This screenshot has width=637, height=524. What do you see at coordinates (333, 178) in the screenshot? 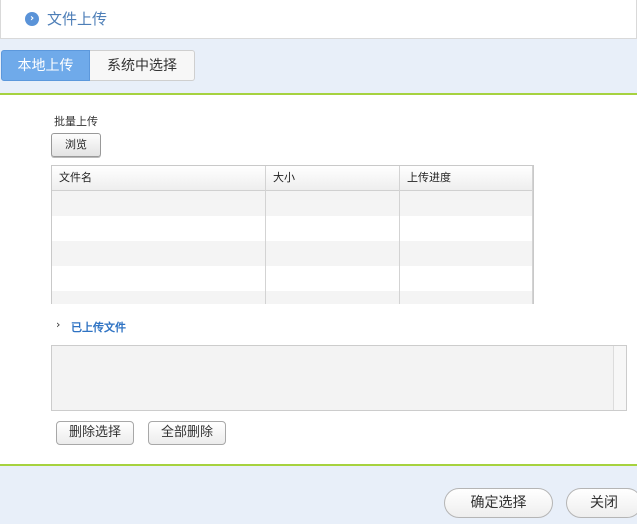
I see `column-header-size: 大小` at bounding box center [333, 178].